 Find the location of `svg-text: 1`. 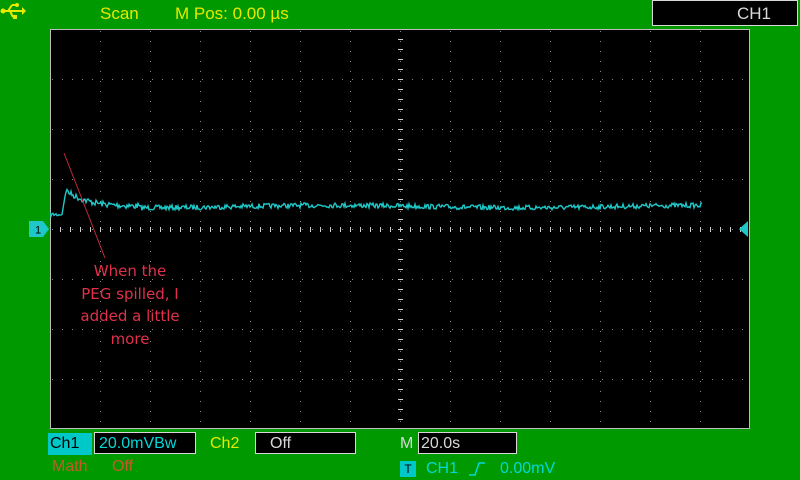

svg-text: 1 is located at coordinates (38, 231).